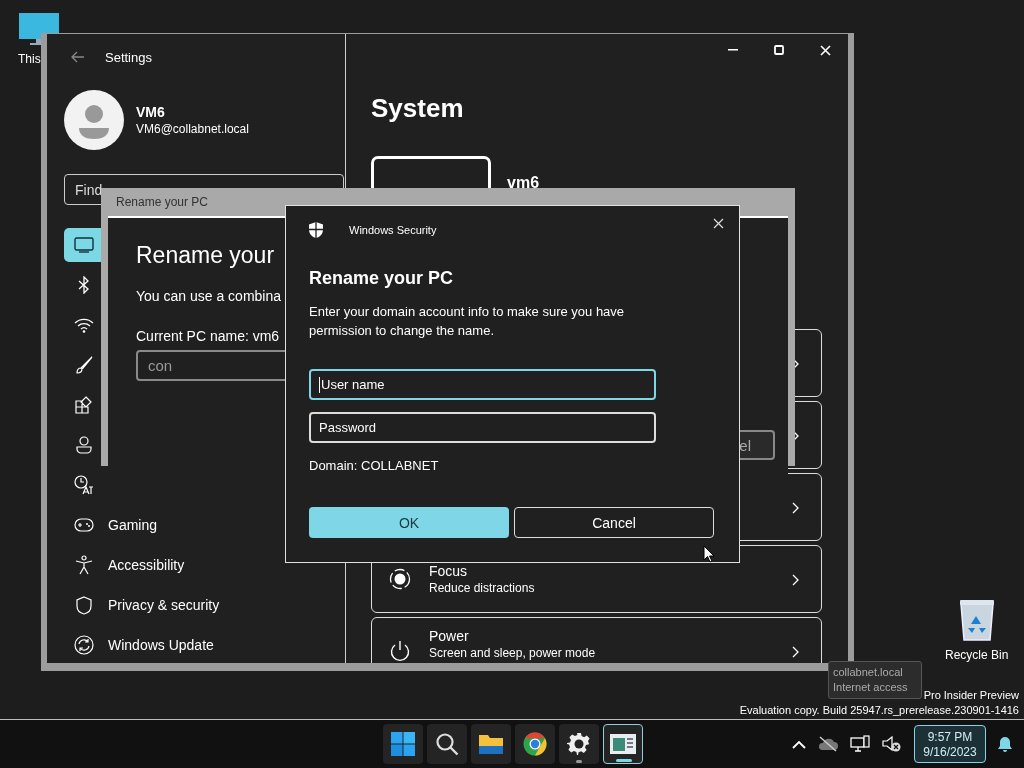 This screenshot has width=1024, height=768. Describe the element at coordinates (208, 336) in the screenshot. I see `current-name-text: Current PC name: vm6` at that location.